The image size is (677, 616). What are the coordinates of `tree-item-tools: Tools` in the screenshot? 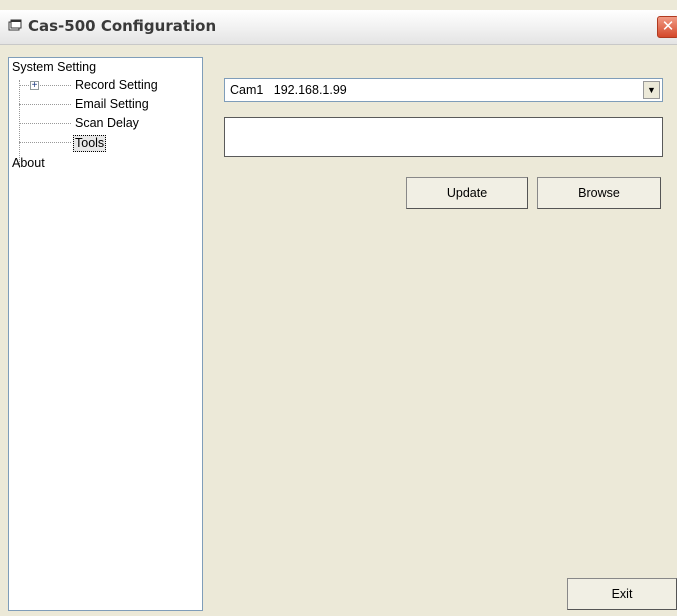 It's located at (90, 143).